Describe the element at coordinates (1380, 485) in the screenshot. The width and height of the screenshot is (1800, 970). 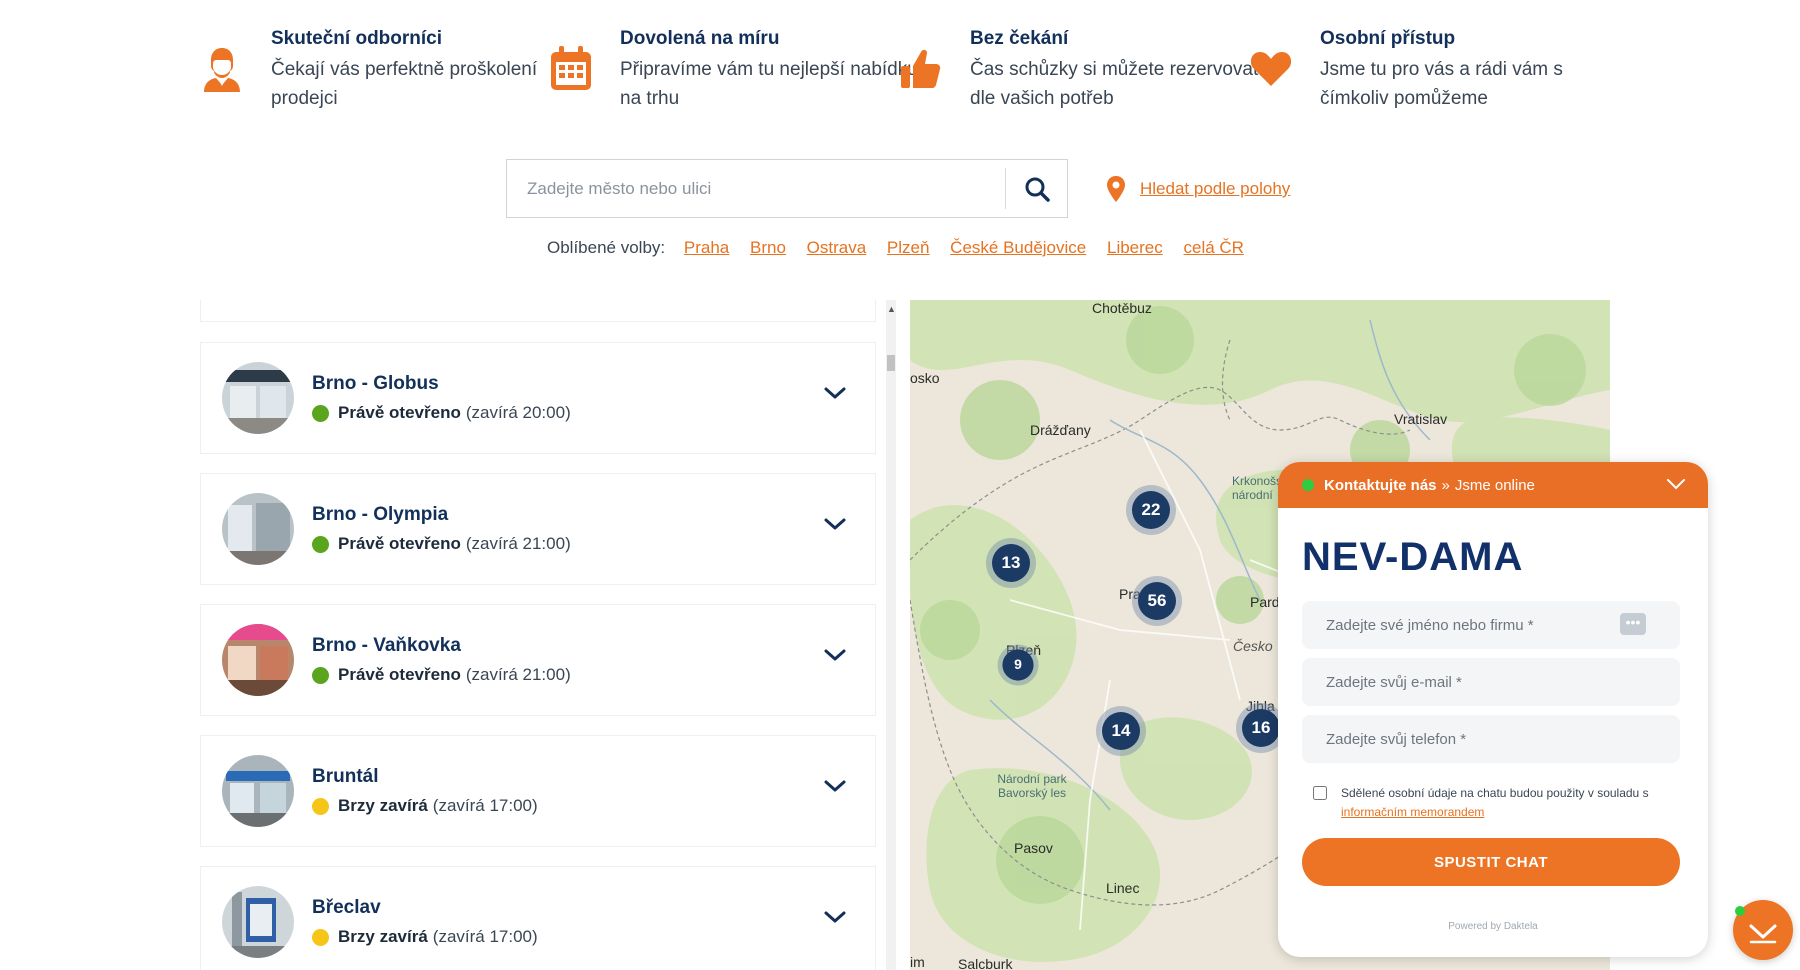
I see `chat-header-title: Kontaktujte nás` at that location.